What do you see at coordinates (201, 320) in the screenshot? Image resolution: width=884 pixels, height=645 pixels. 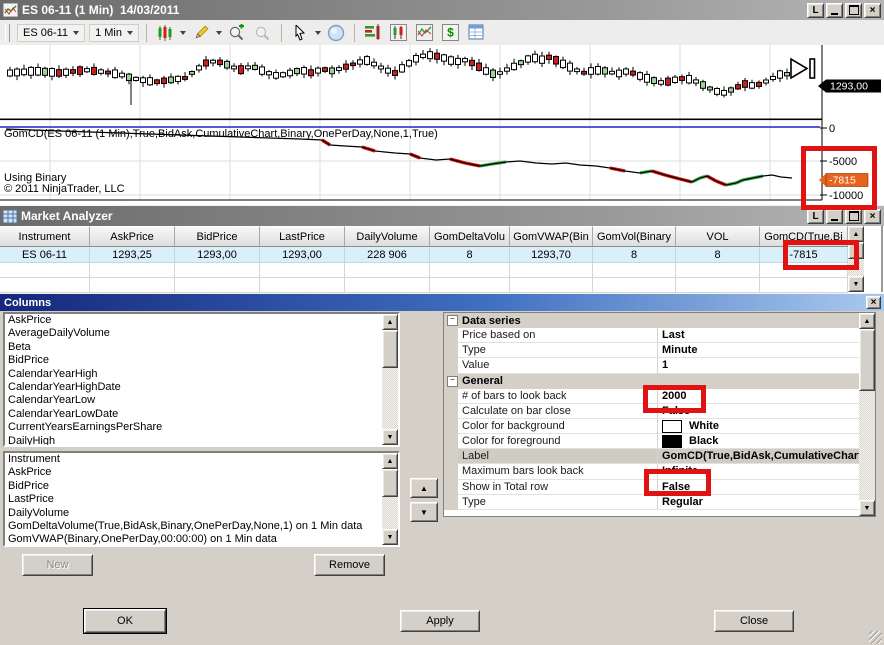 I see `available-column-item: AskPrice` at bounding box center [201, 320].